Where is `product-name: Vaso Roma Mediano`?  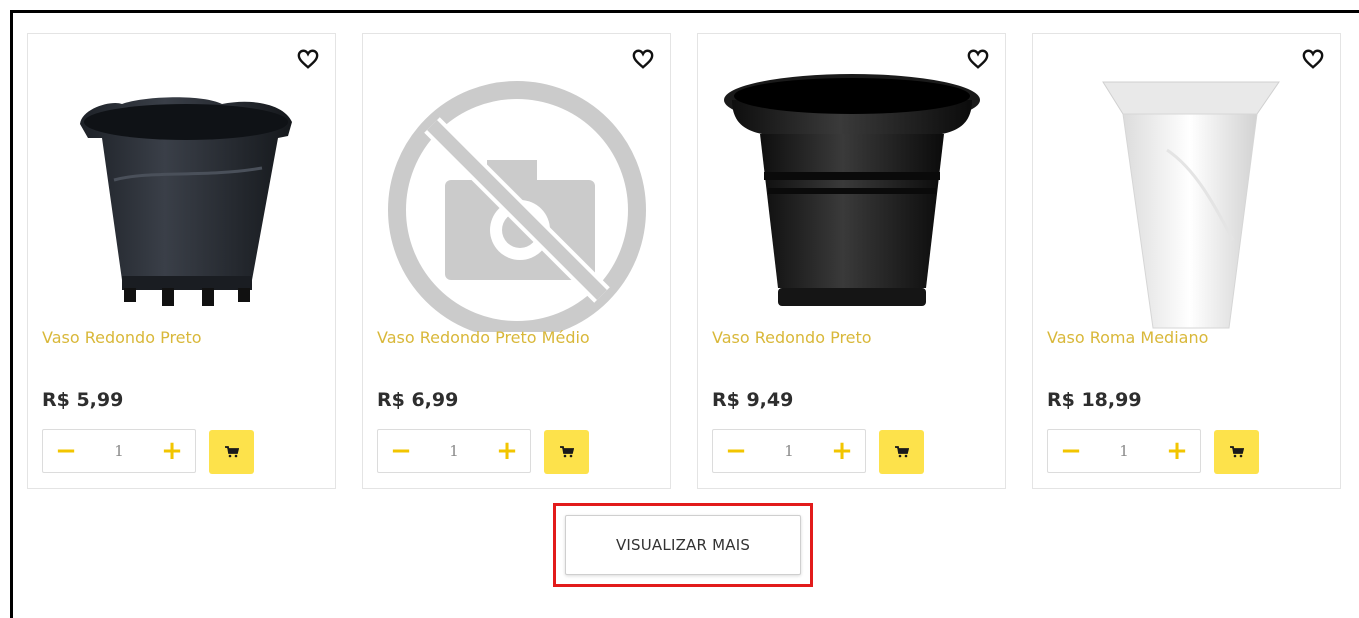 product-name: Vaso Roma Mediano is located at coordinates (1127, 337).